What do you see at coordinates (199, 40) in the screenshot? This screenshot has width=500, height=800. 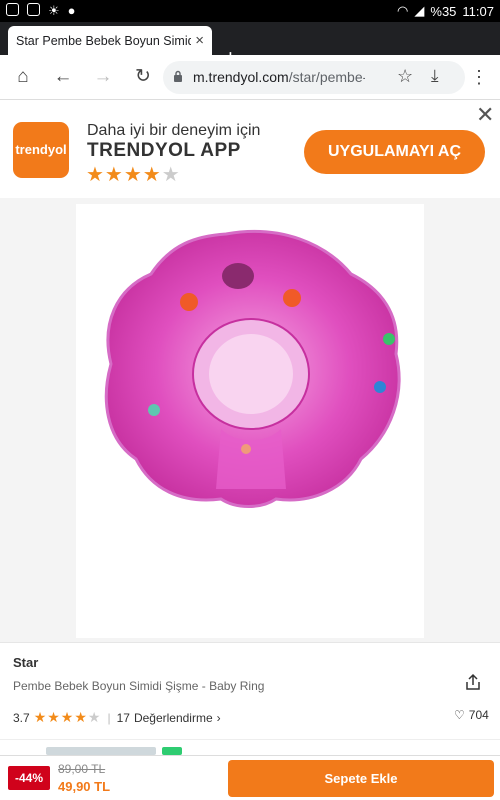 I see `close-tab-icon: ×` at bounding box center [199, 40].